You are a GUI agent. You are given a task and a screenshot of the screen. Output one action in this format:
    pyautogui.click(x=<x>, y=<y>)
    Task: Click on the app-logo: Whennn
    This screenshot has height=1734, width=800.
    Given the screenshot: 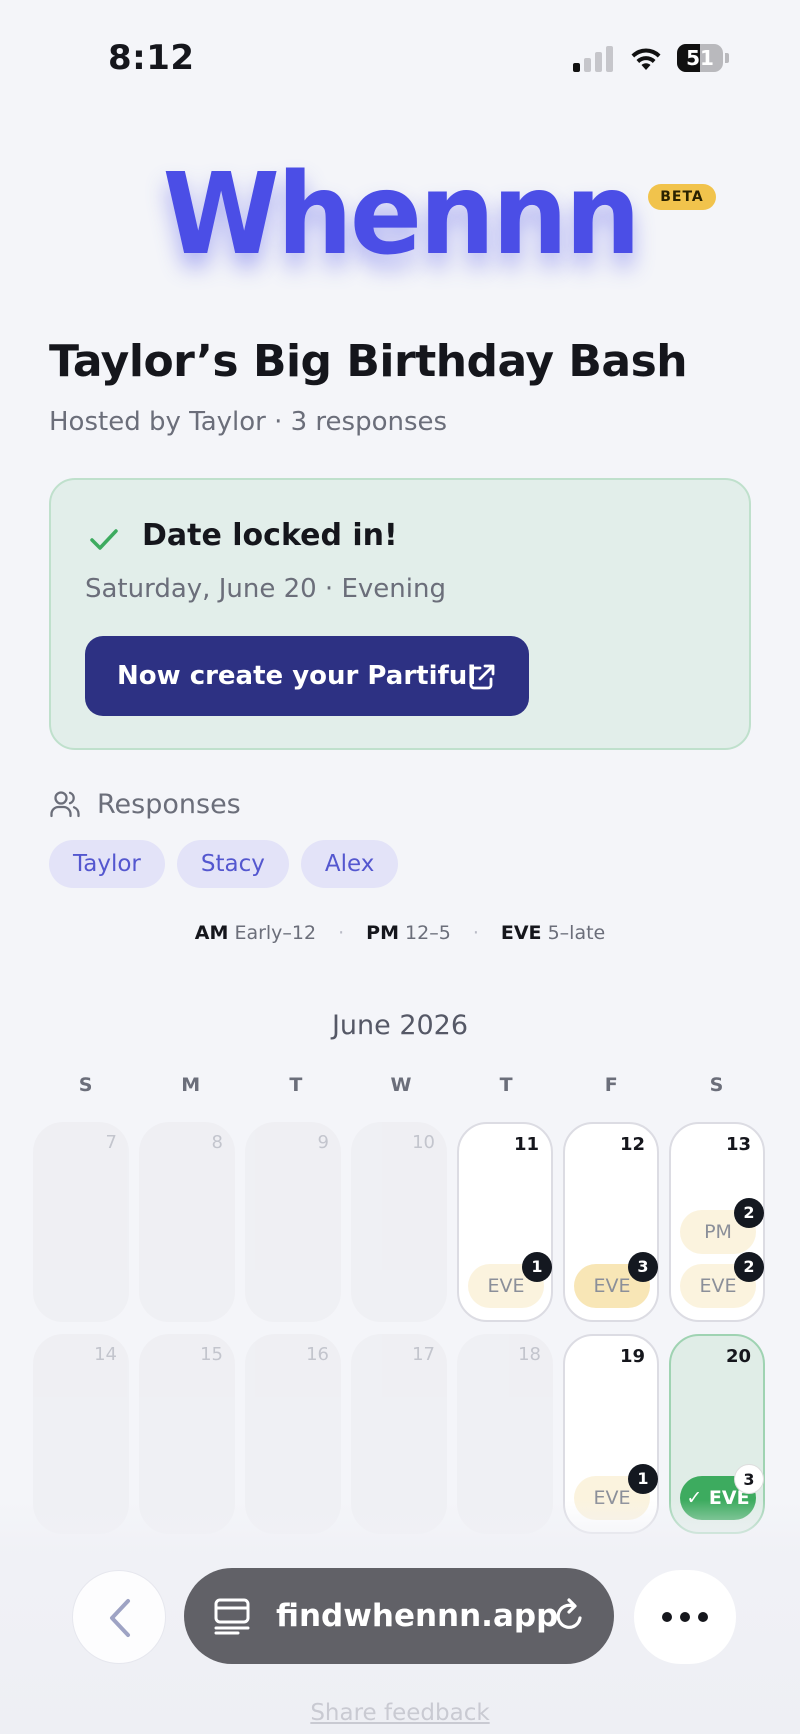 What is the action you would take?
    pyautogui.click(x=400, y=215)
    